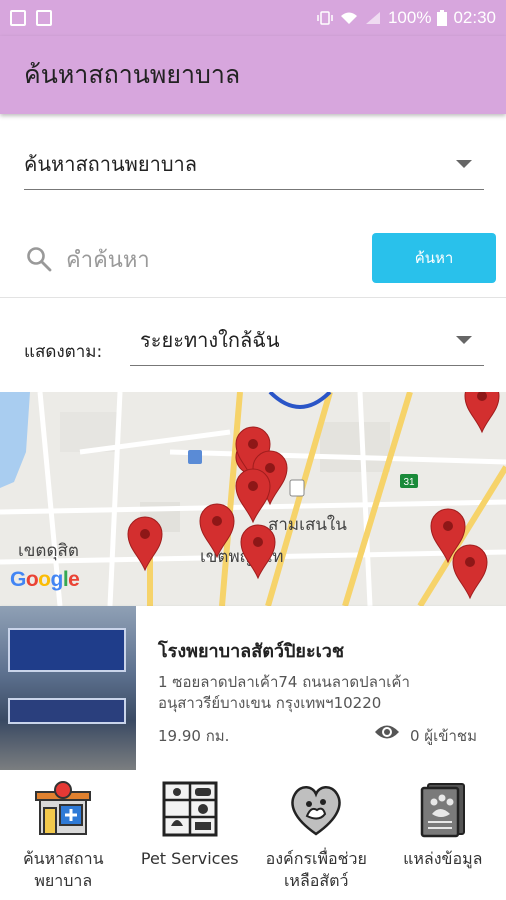  What do you see at coordinates (316, 880) in the screenshot?
I see `nav-label-line: เหลือสัตว์` at bounding box center [316, 880].